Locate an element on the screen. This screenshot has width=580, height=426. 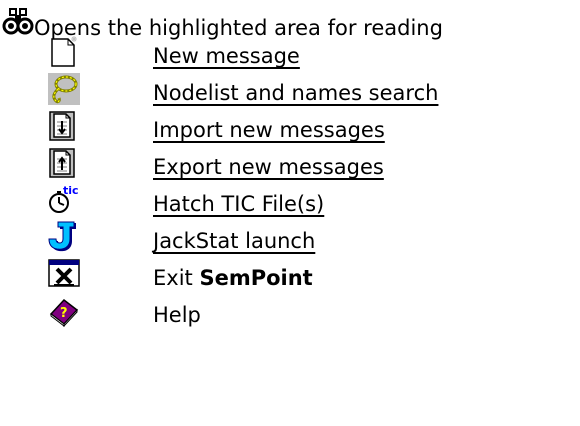
nodelist-search-link: Nodelist and names search is located at coordinates (295, 93).